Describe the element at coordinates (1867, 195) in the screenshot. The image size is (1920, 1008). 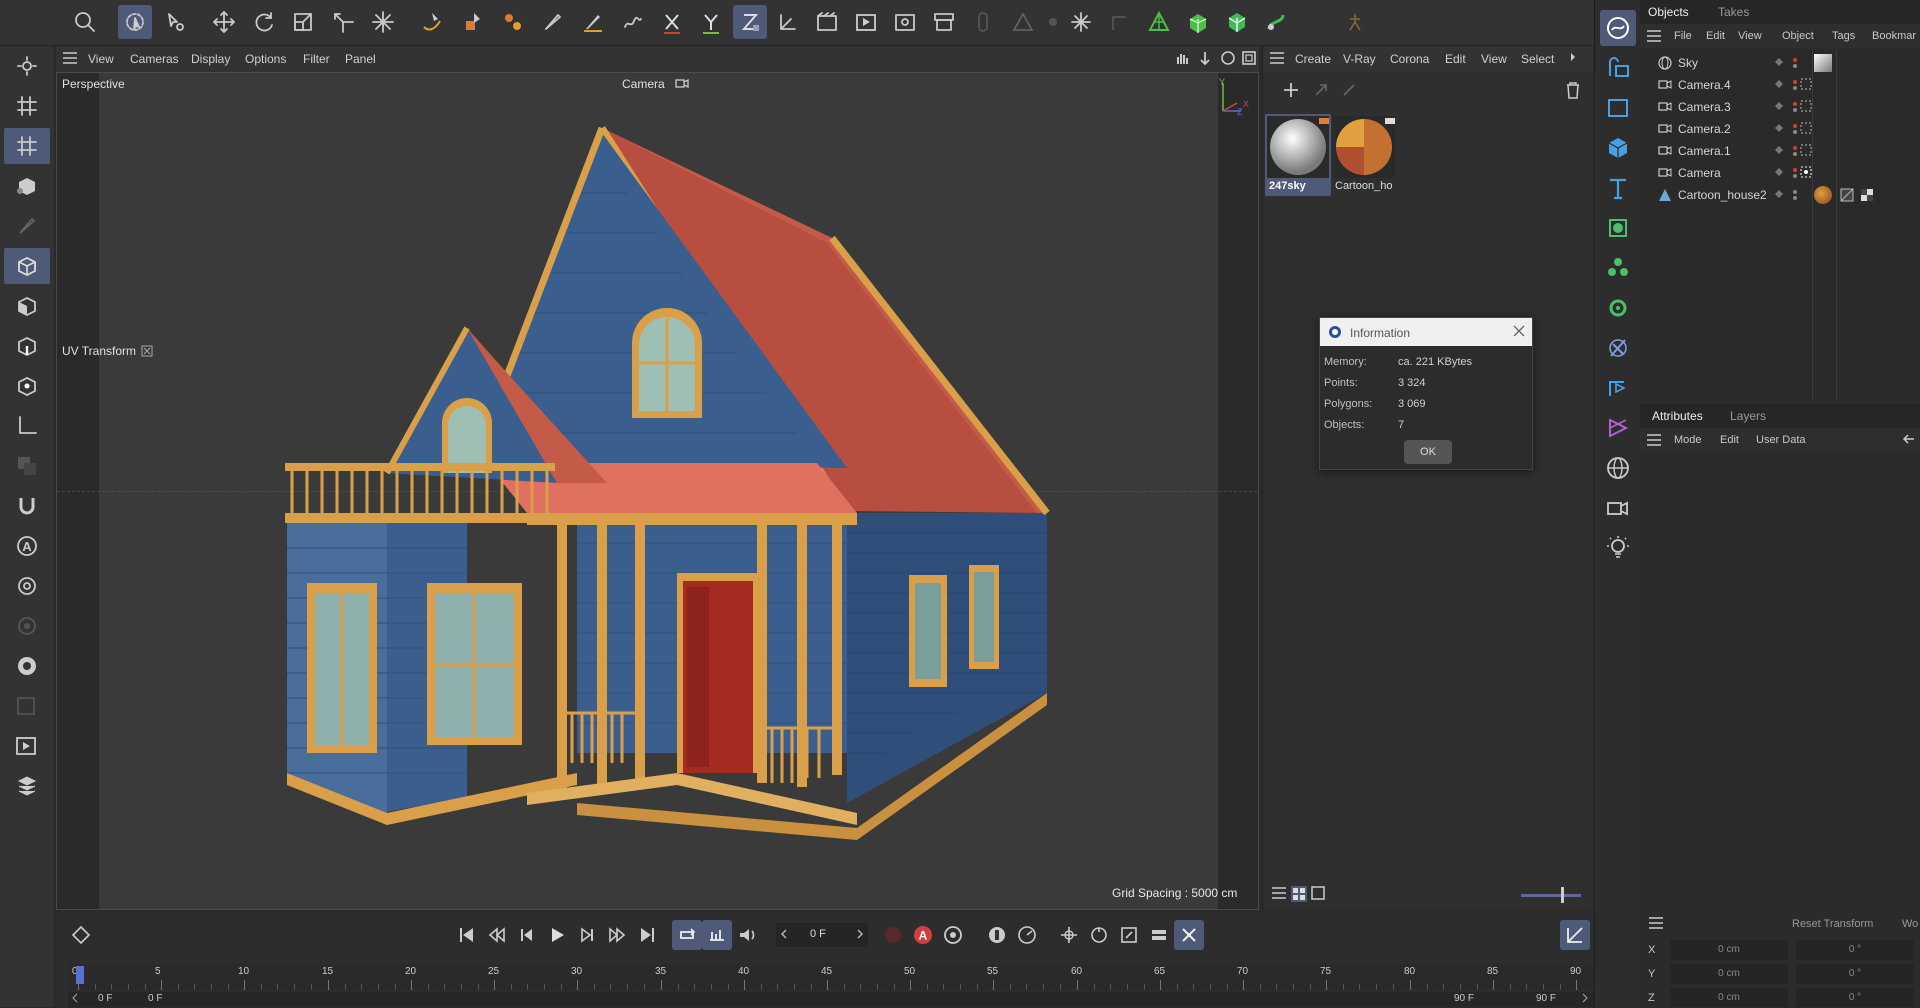
I see `phong-tag-icon` at that location.